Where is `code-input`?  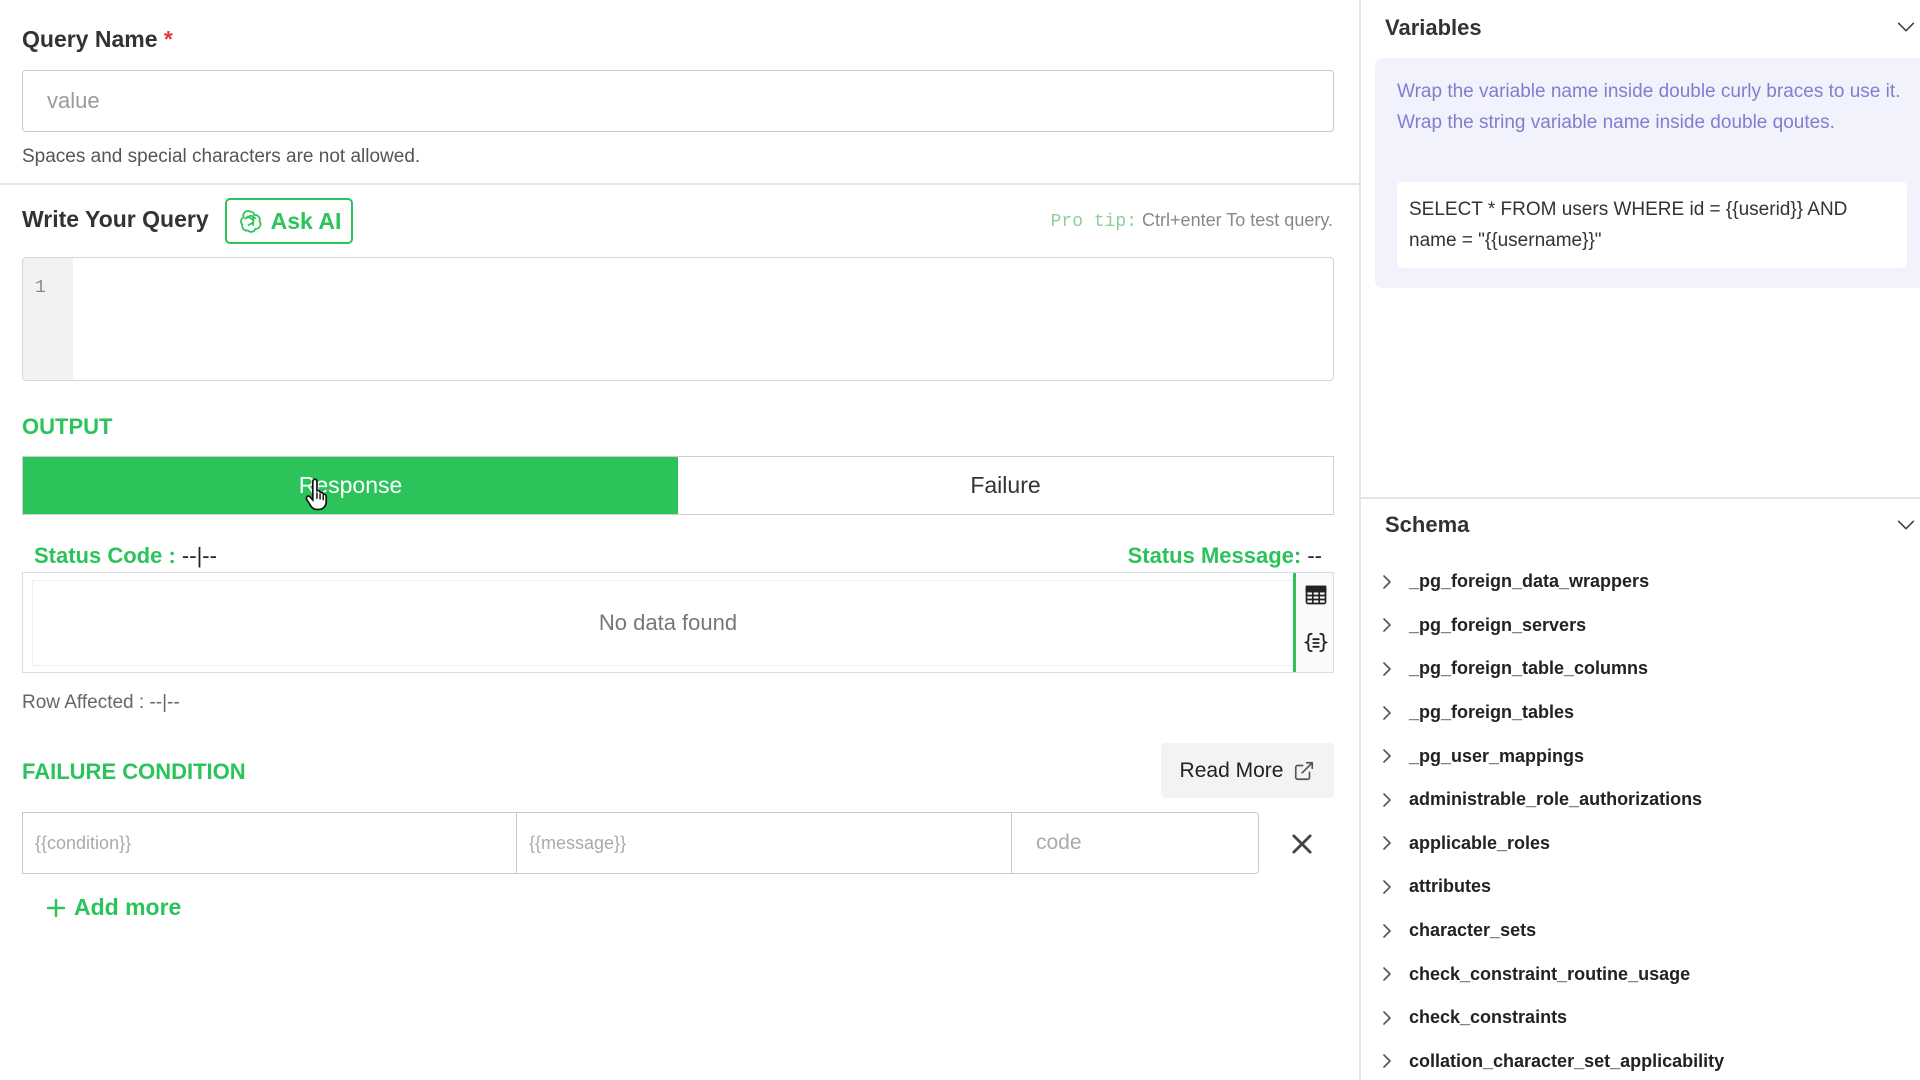
code-input is located at coordinates (1135, 843).